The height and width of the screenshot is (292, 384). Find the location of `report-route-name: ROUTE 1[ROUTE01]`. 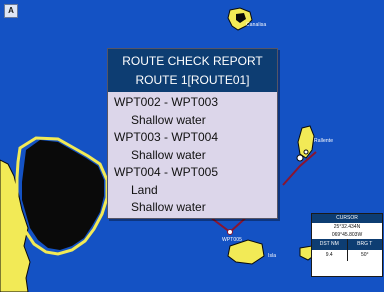

report-route-name: ROUTE 1[ROUTE01] is located at coordinates (192, 80).